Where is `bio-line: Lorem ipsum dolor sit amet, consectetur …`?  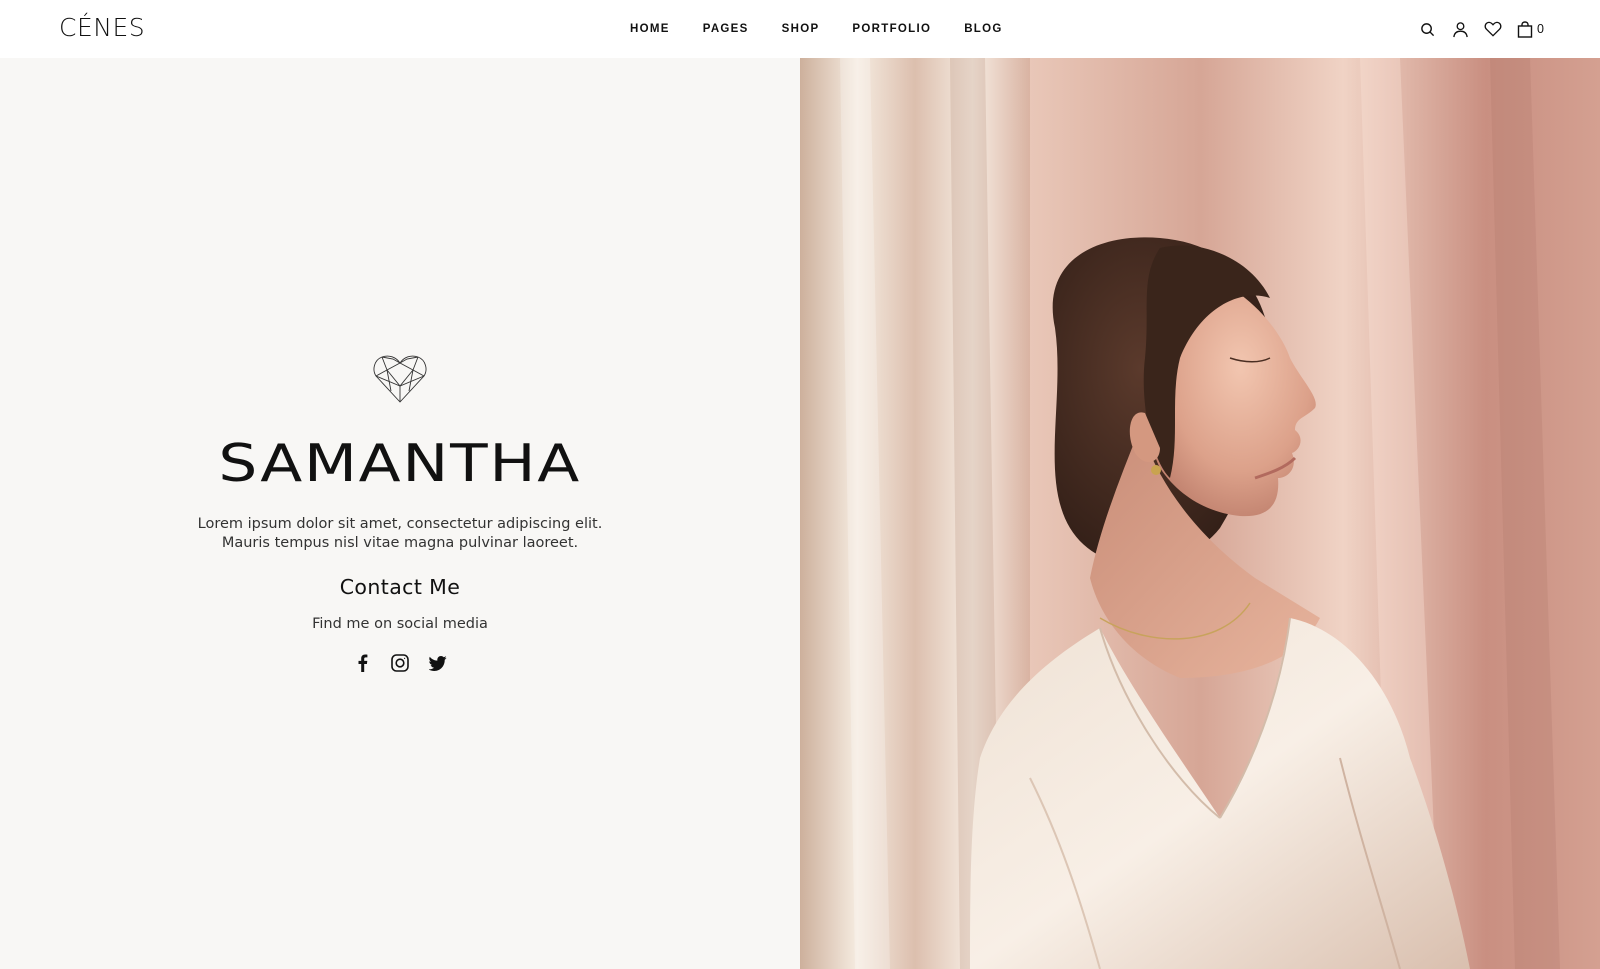 bio-line: Lorem ipsum dolor sit amet, consectetur … is located at coordinates (400, 524).